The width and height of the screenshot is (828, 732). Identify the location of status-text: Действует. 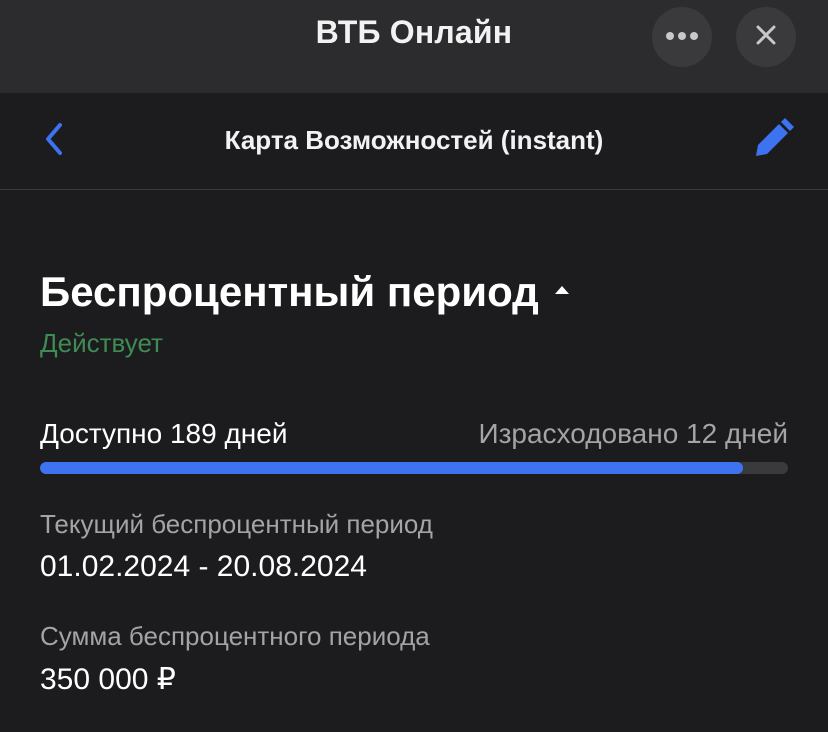
(101, 343).